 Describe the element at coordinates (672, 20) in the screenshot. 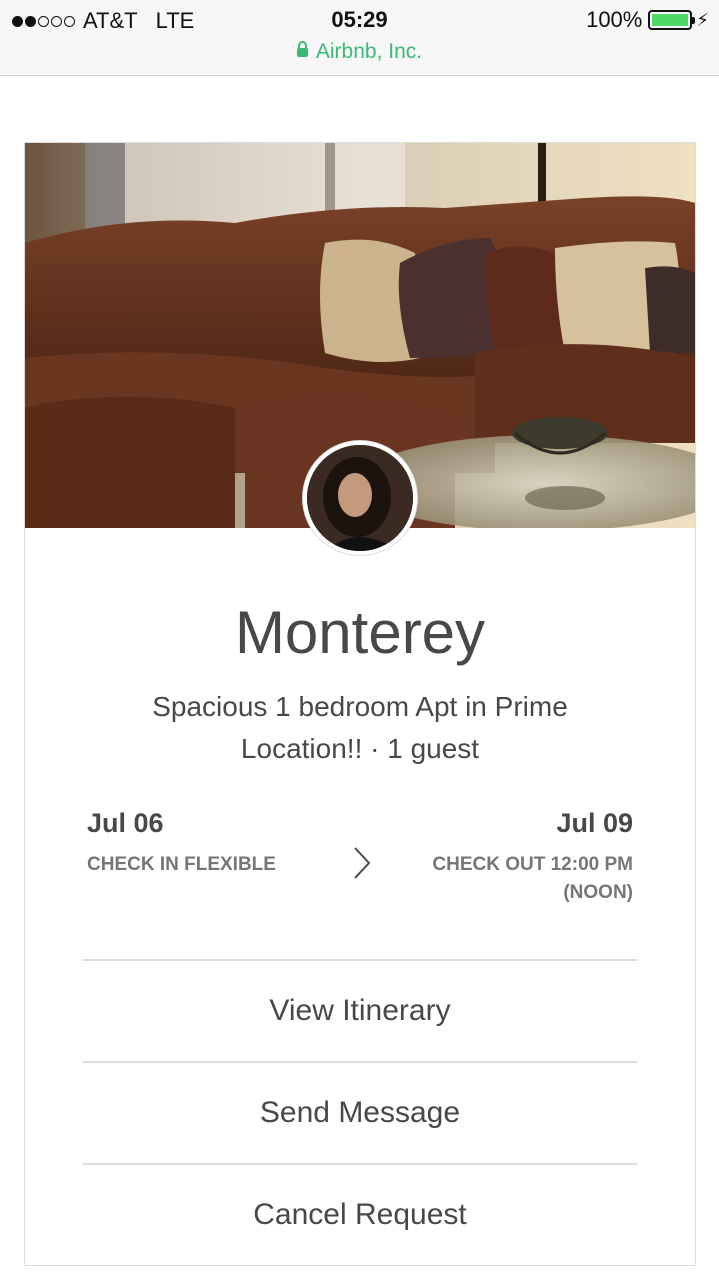

I see `battery-icon` at that location.